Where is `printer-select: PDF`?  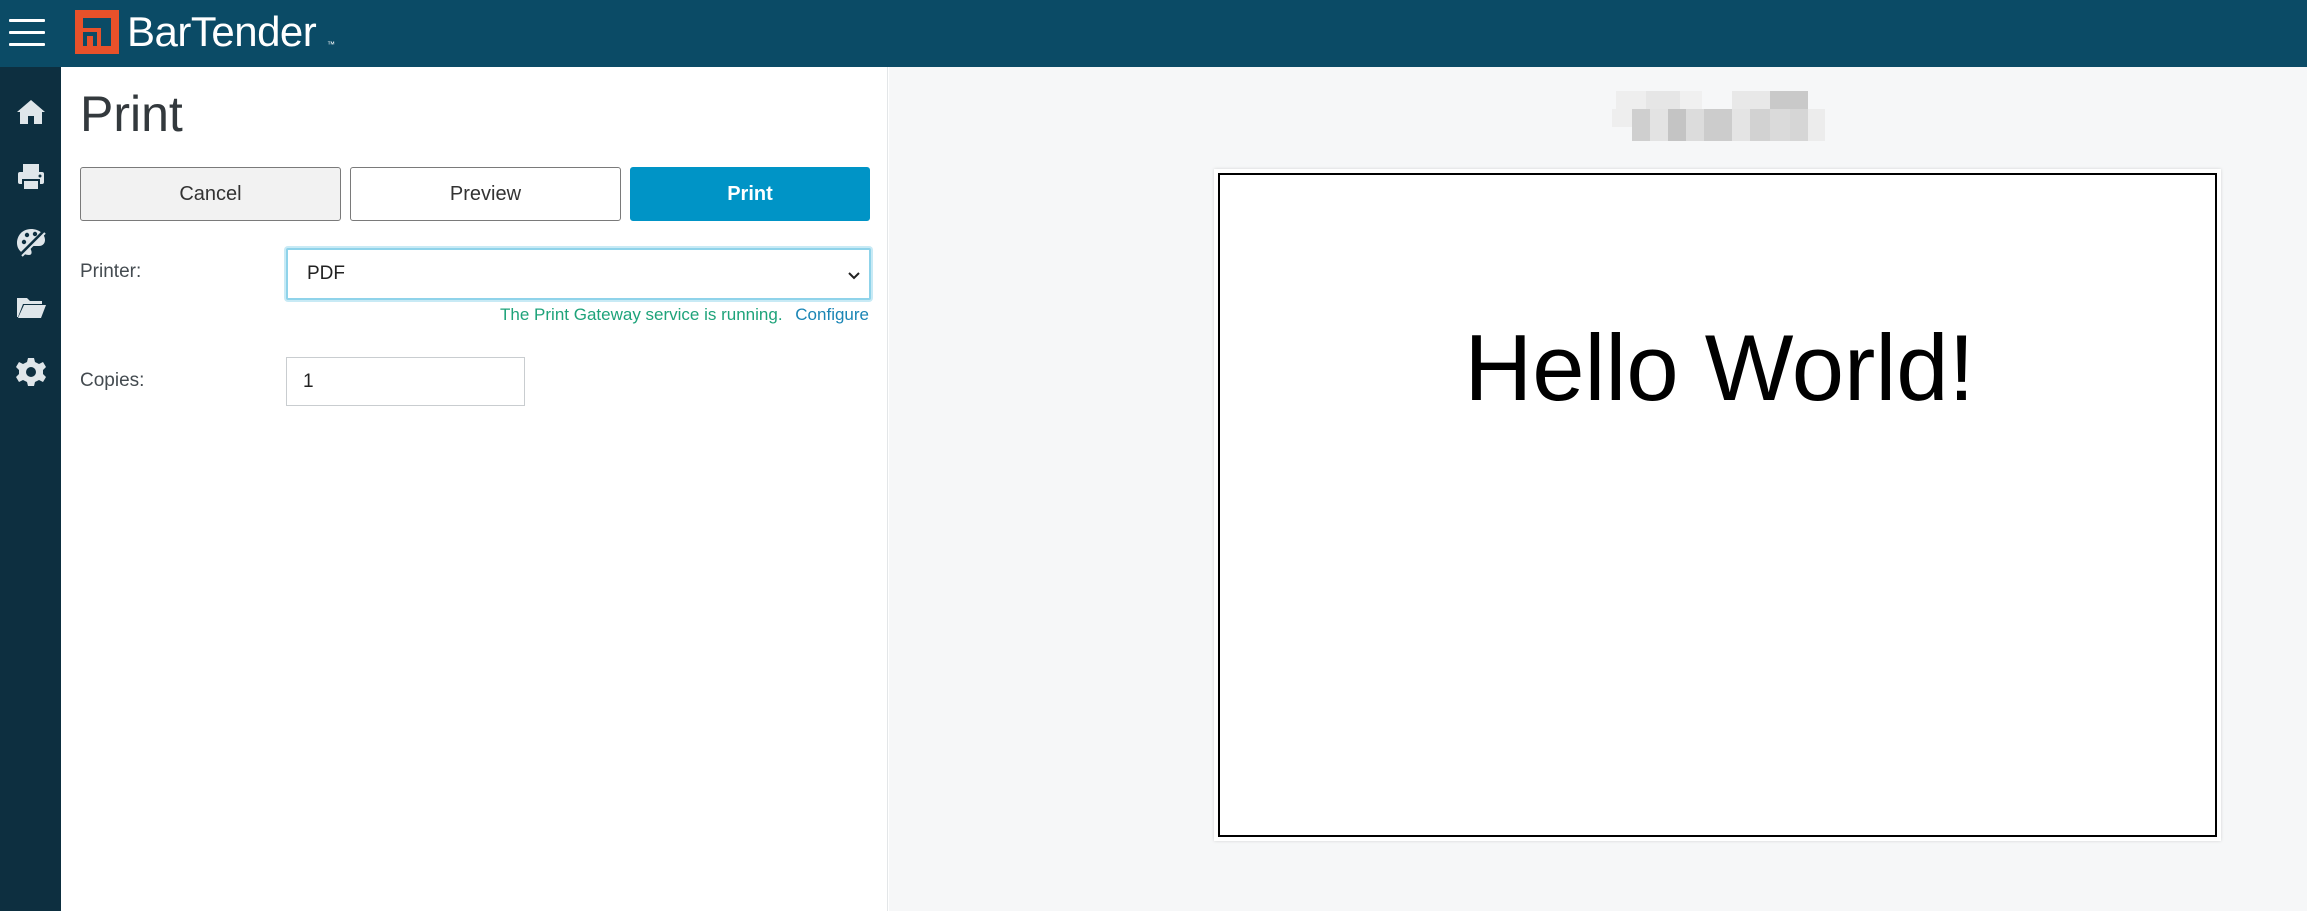
printer-select: PDF is located at coordinates (578, 274).